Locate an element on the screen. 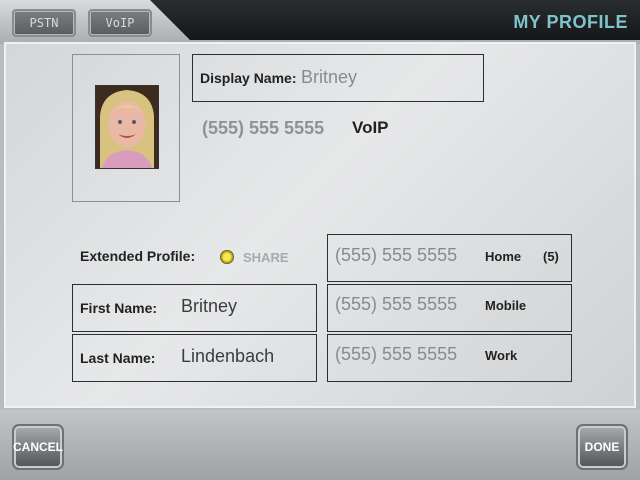 This screenshot has height=480, width=640. phone-row-mobile: (555) 555 5555 Mobile is located at coordinates (449, 308).